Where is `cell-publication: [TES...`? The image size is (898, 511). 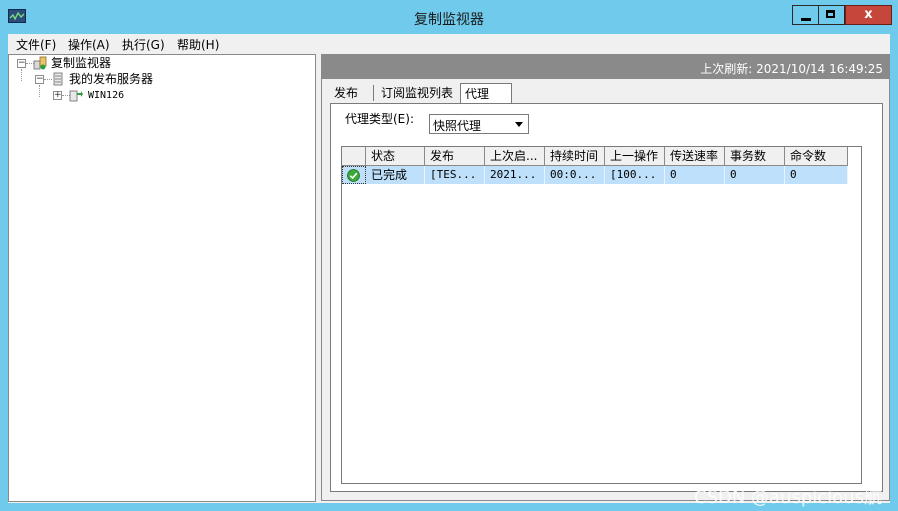 cell-publication: [TES... is located at coordinates (455, 175).